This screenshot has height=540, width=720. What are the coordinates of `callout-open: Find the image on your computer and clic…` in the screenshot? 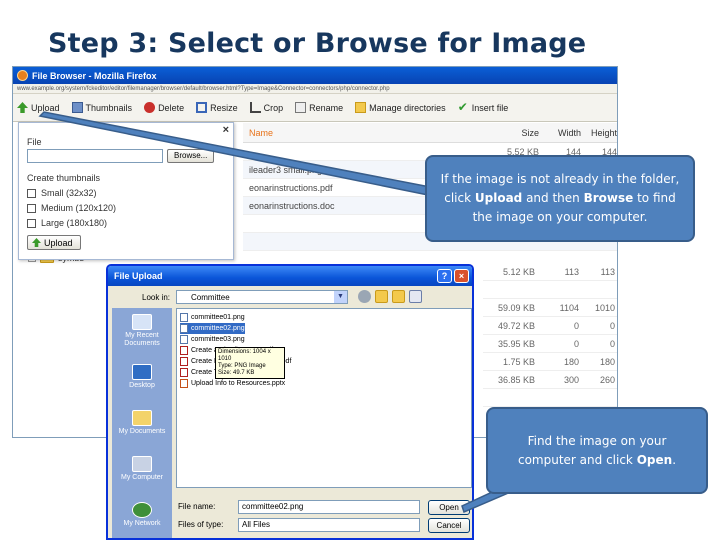 It's located at (597, 450).